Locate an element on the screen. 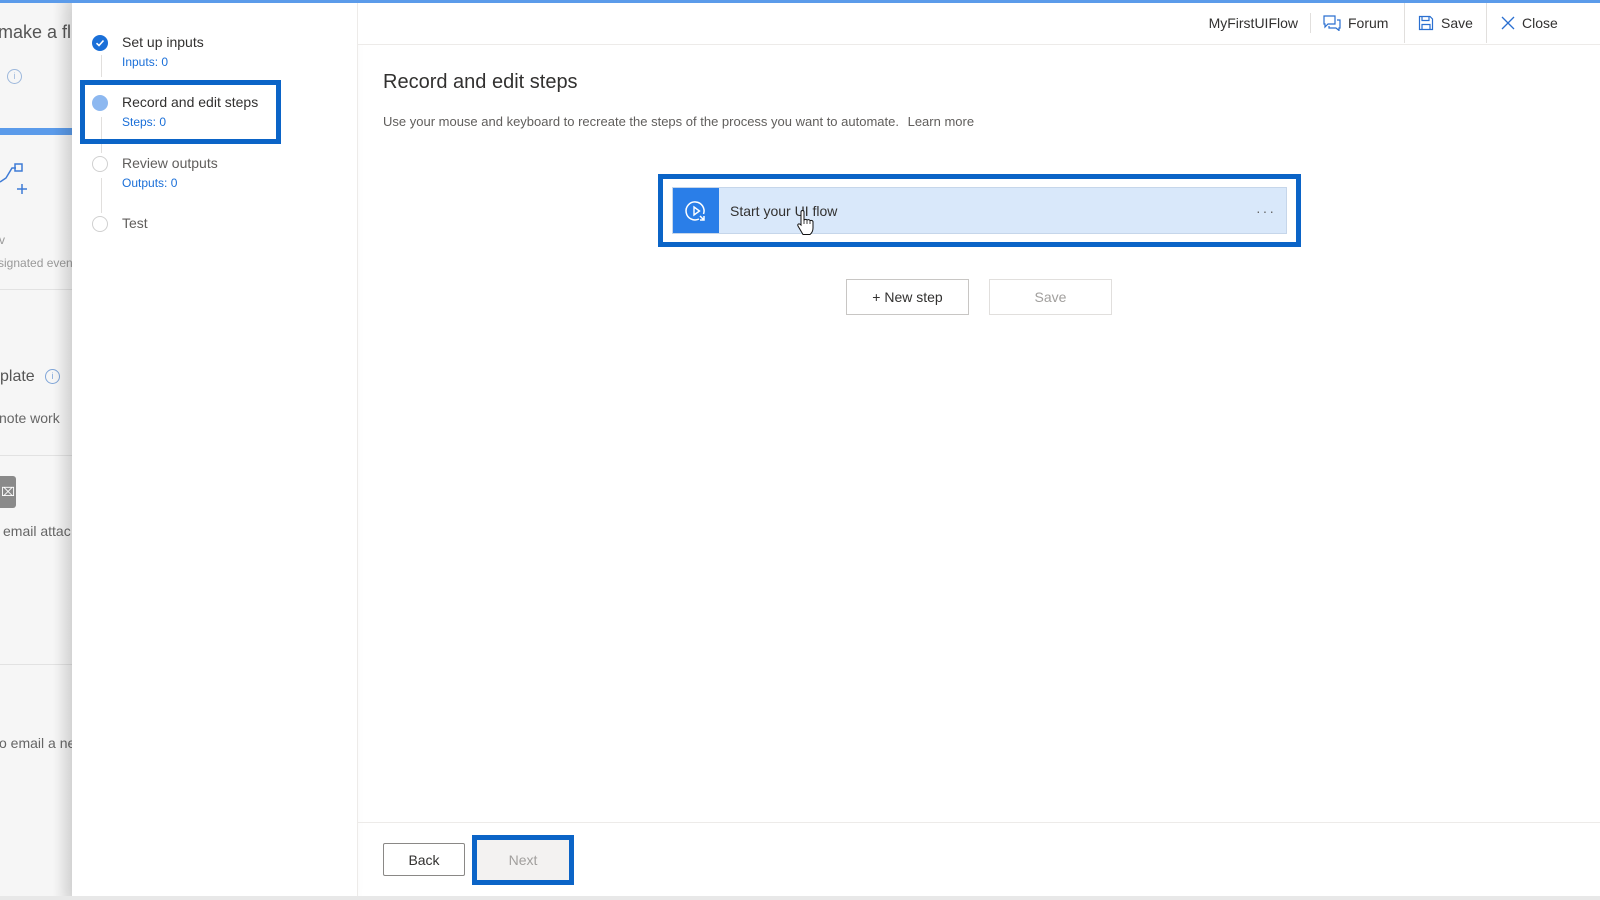 The image size is (1600, 900). close-button: Close is located at coordinates (1529, 23).